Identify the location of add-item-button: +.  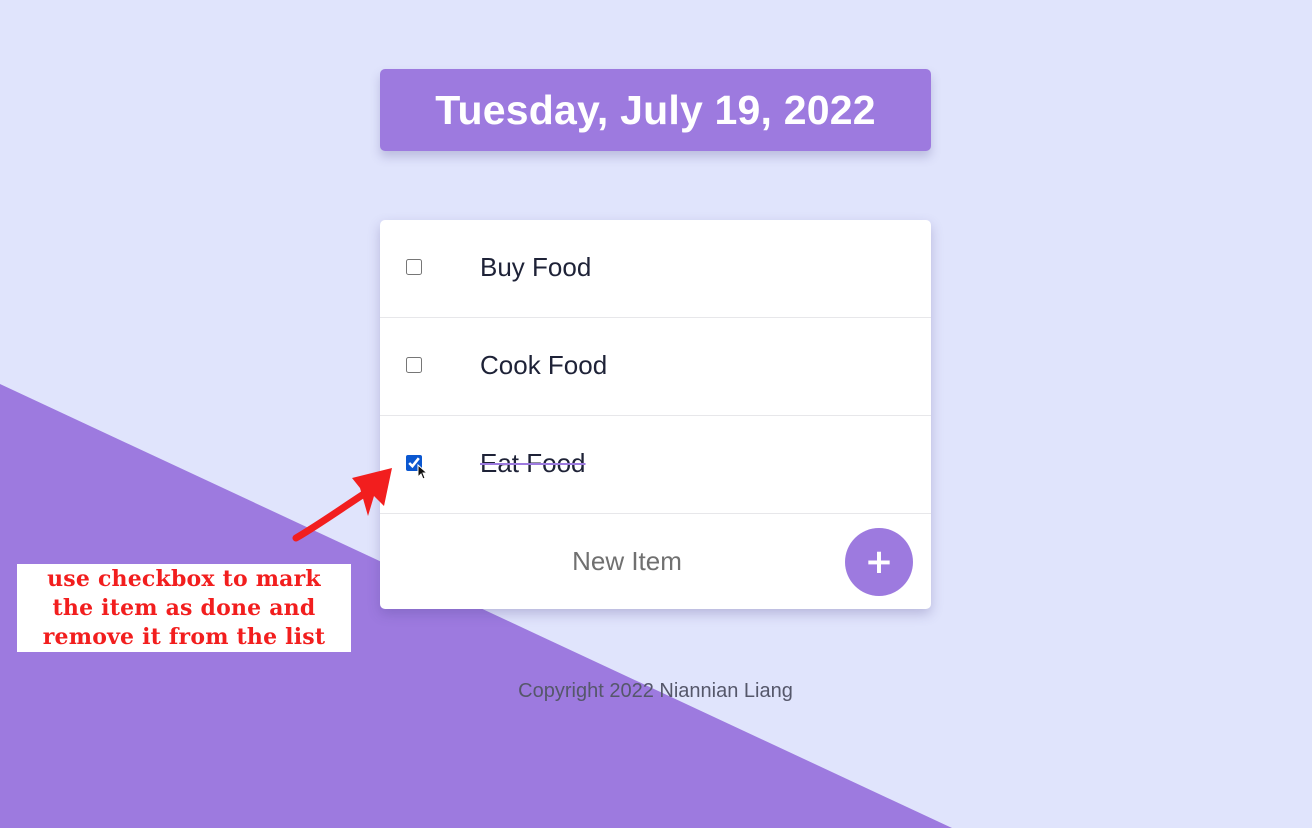
(879, 562).